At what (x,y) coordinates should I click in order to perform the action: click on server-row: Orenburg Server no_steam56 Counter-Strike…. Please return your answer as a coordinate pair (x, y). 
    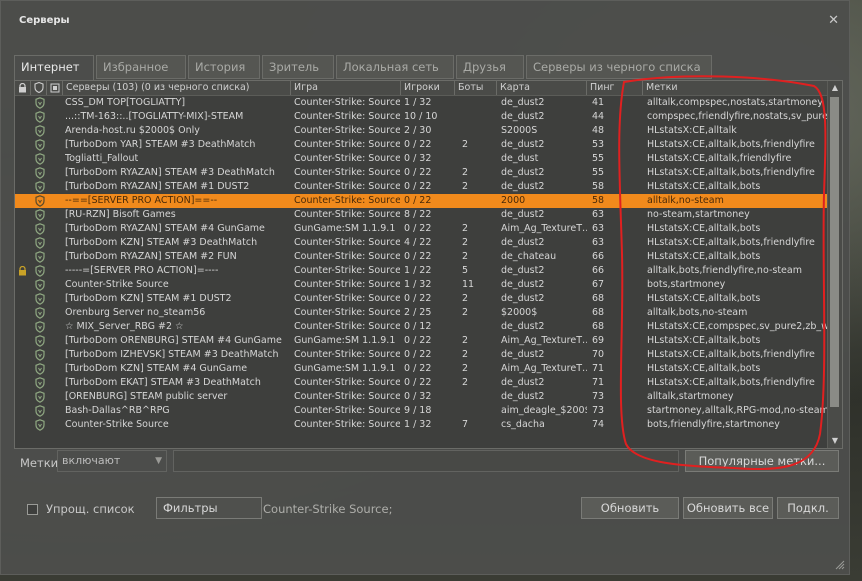
    Looking at the image, I should click on (421, 313).